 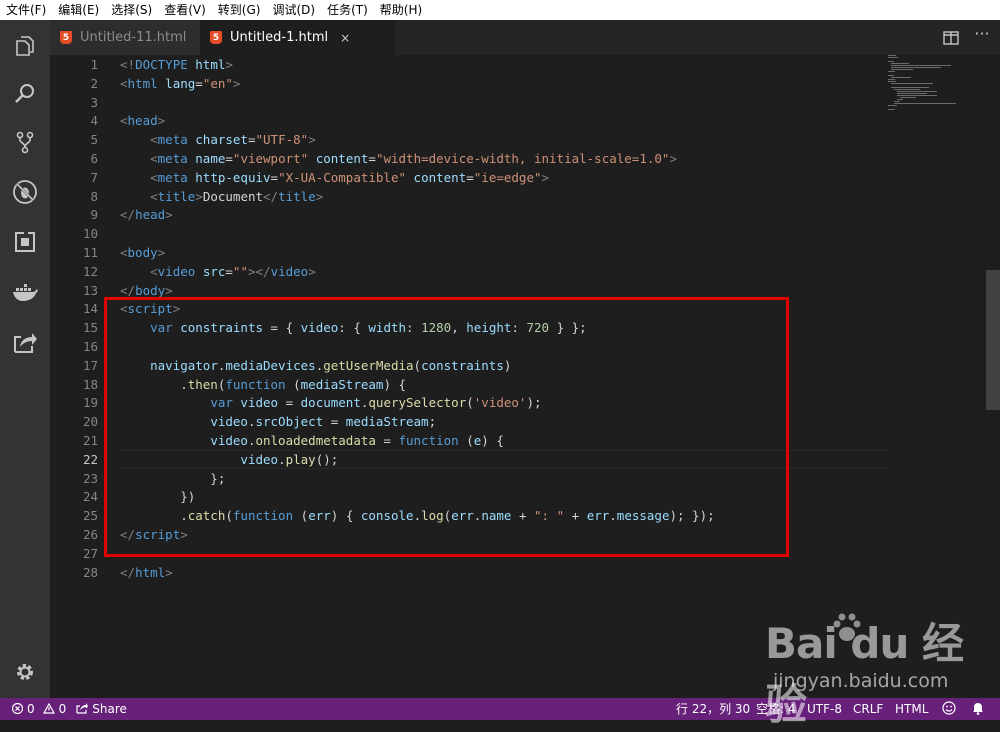 I want to click on code-line: </head>, so click(x=146, y=214).